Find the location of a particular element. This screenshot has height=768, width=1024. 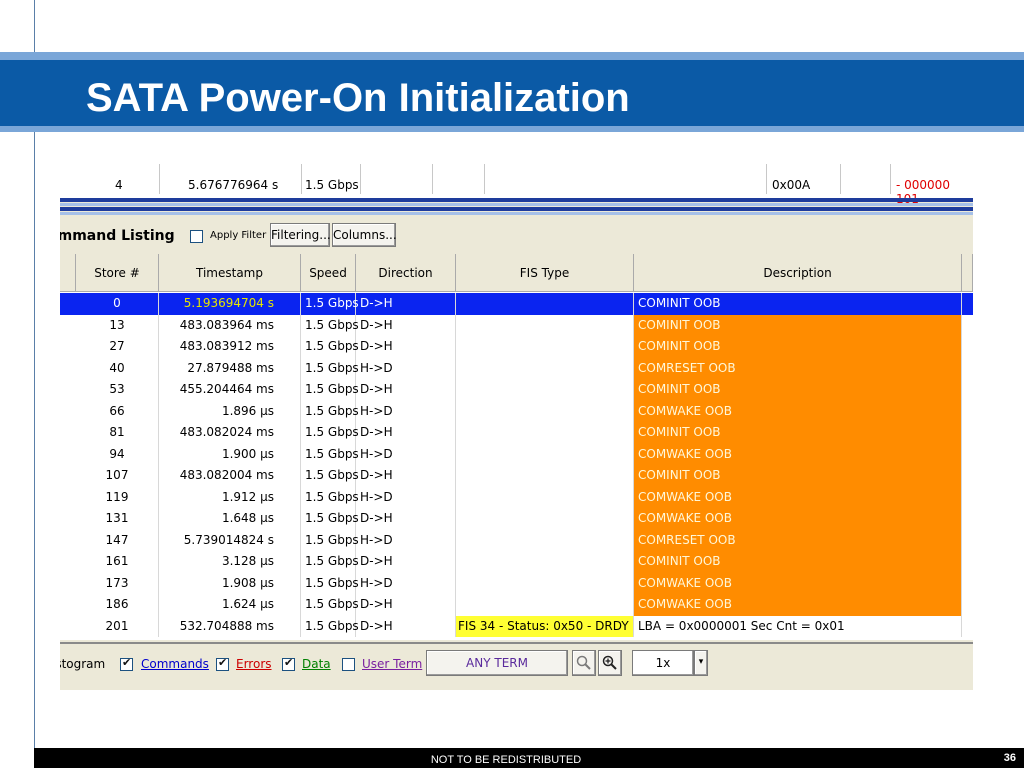

cell-store: 147 is located at coordinates (117, 540).